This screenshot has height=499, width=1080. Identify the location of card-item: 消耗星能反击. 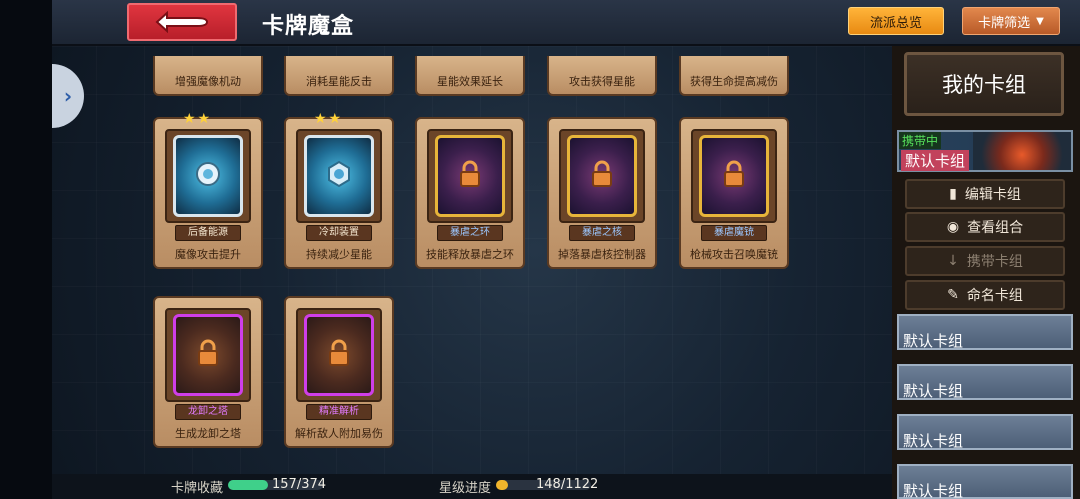
(339, 76).